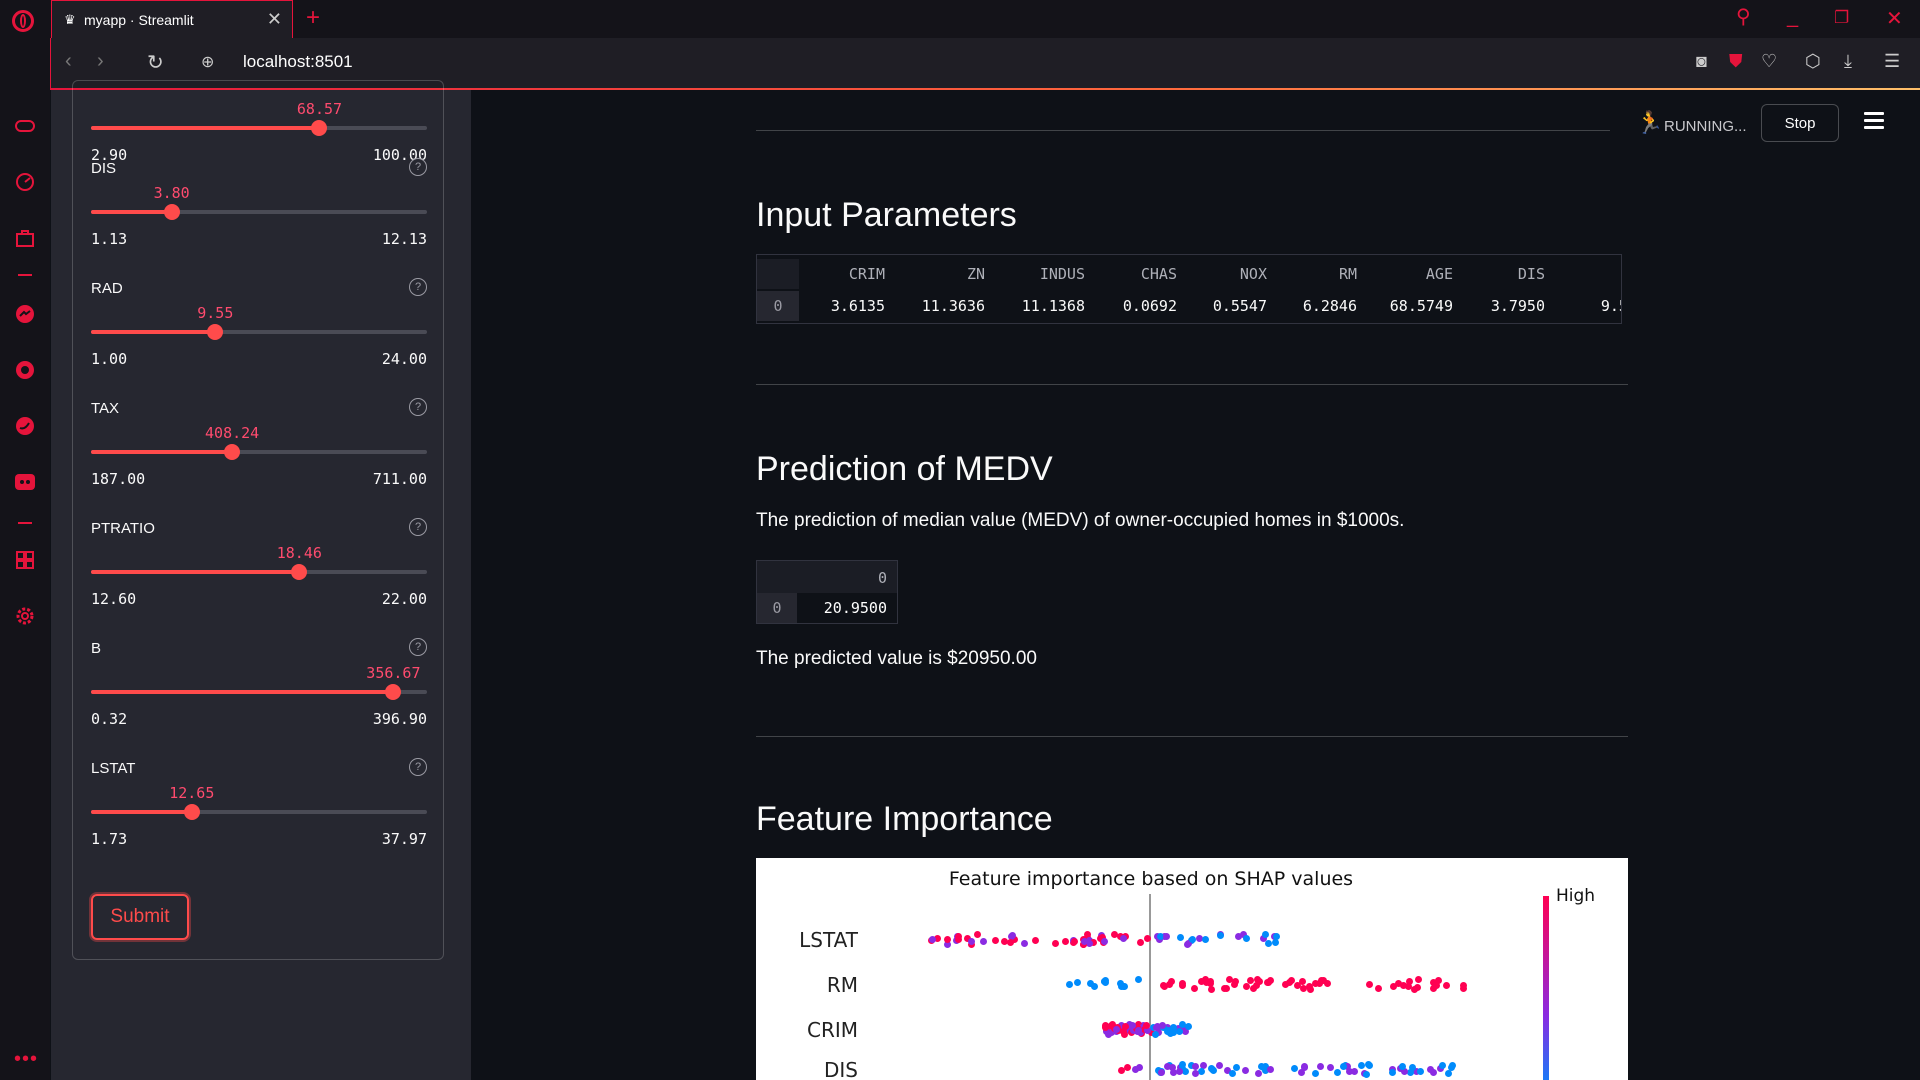  I want to click on shap-feature-label: DIS, so click(841, 1069).